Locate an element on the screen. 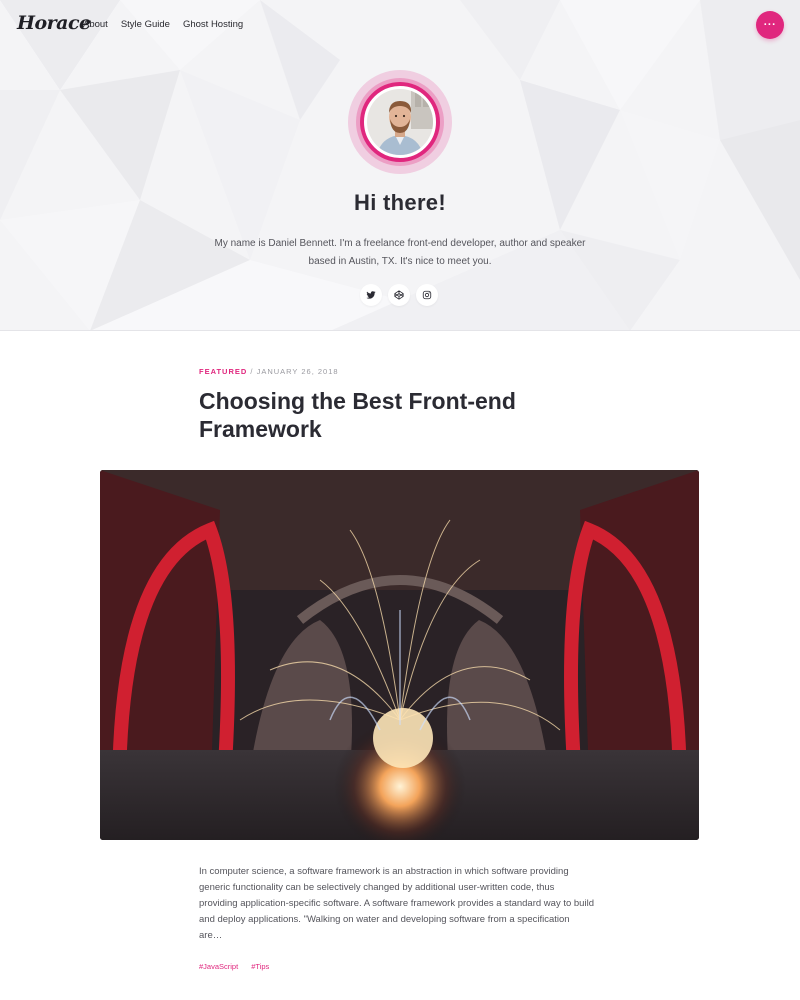  avatar is located at coordinates (400, 122).